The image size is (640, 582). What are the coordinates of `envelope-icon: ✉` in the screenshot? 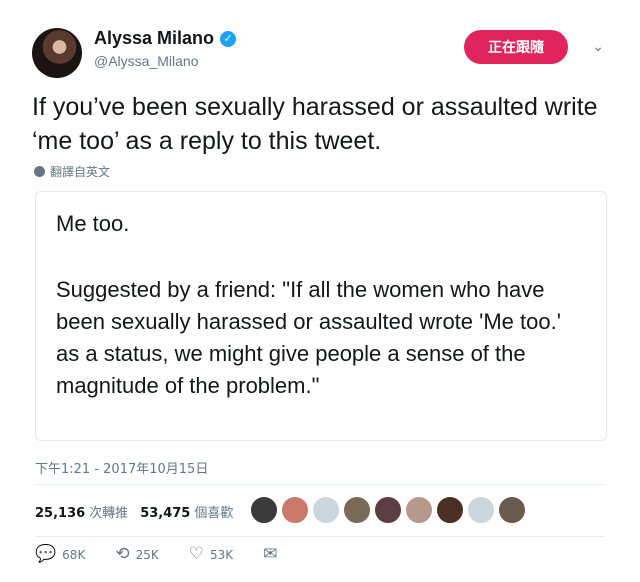 It's located at (270, 554).